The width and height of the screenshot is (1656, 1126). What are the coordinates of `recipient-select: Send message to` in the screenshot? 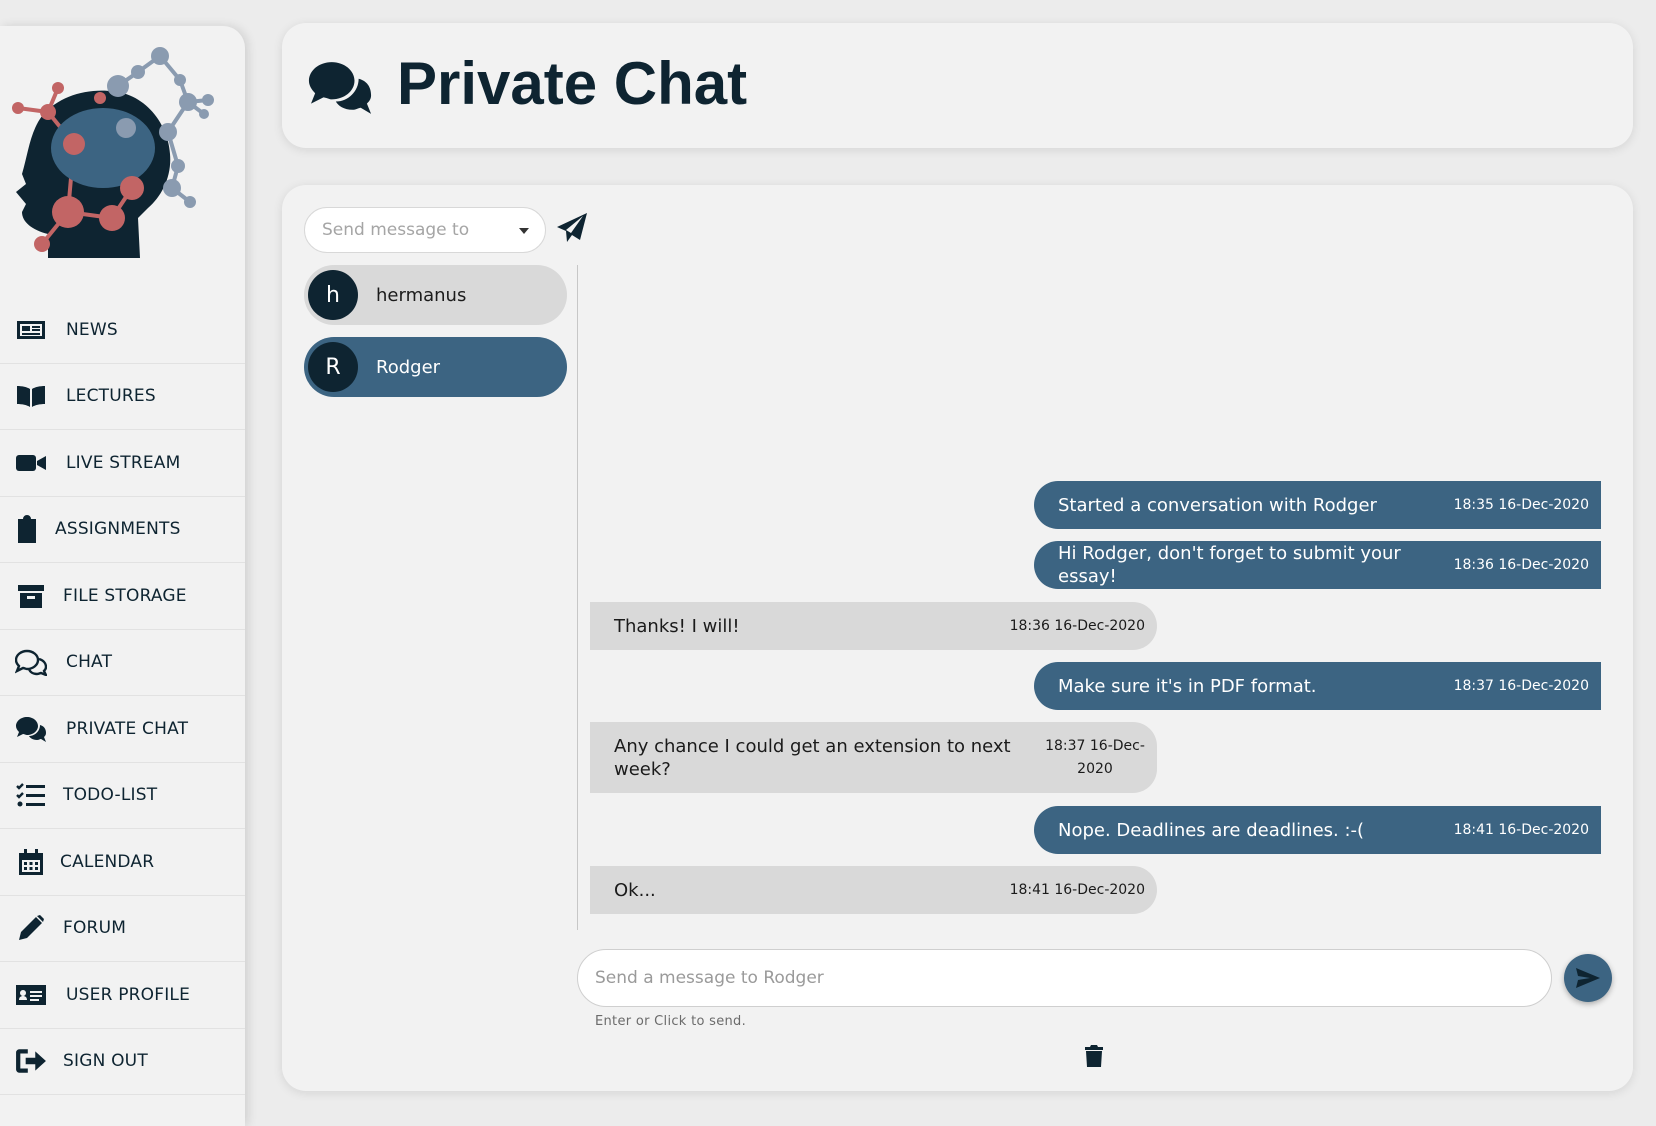 It's located at (425, 230).